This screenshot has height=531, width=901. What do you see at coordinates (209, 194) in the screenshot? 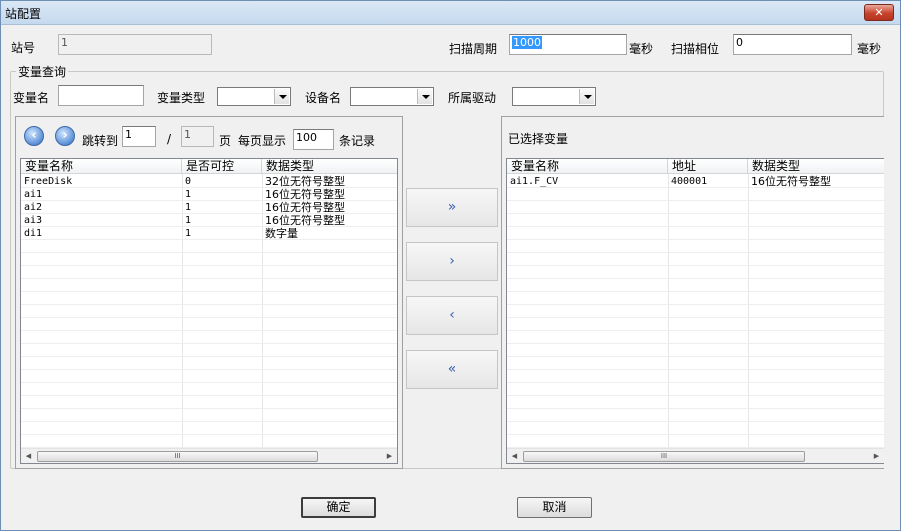
I see `table-row: ai1 1 16位无符号整型` at bounding box center [209, 194].